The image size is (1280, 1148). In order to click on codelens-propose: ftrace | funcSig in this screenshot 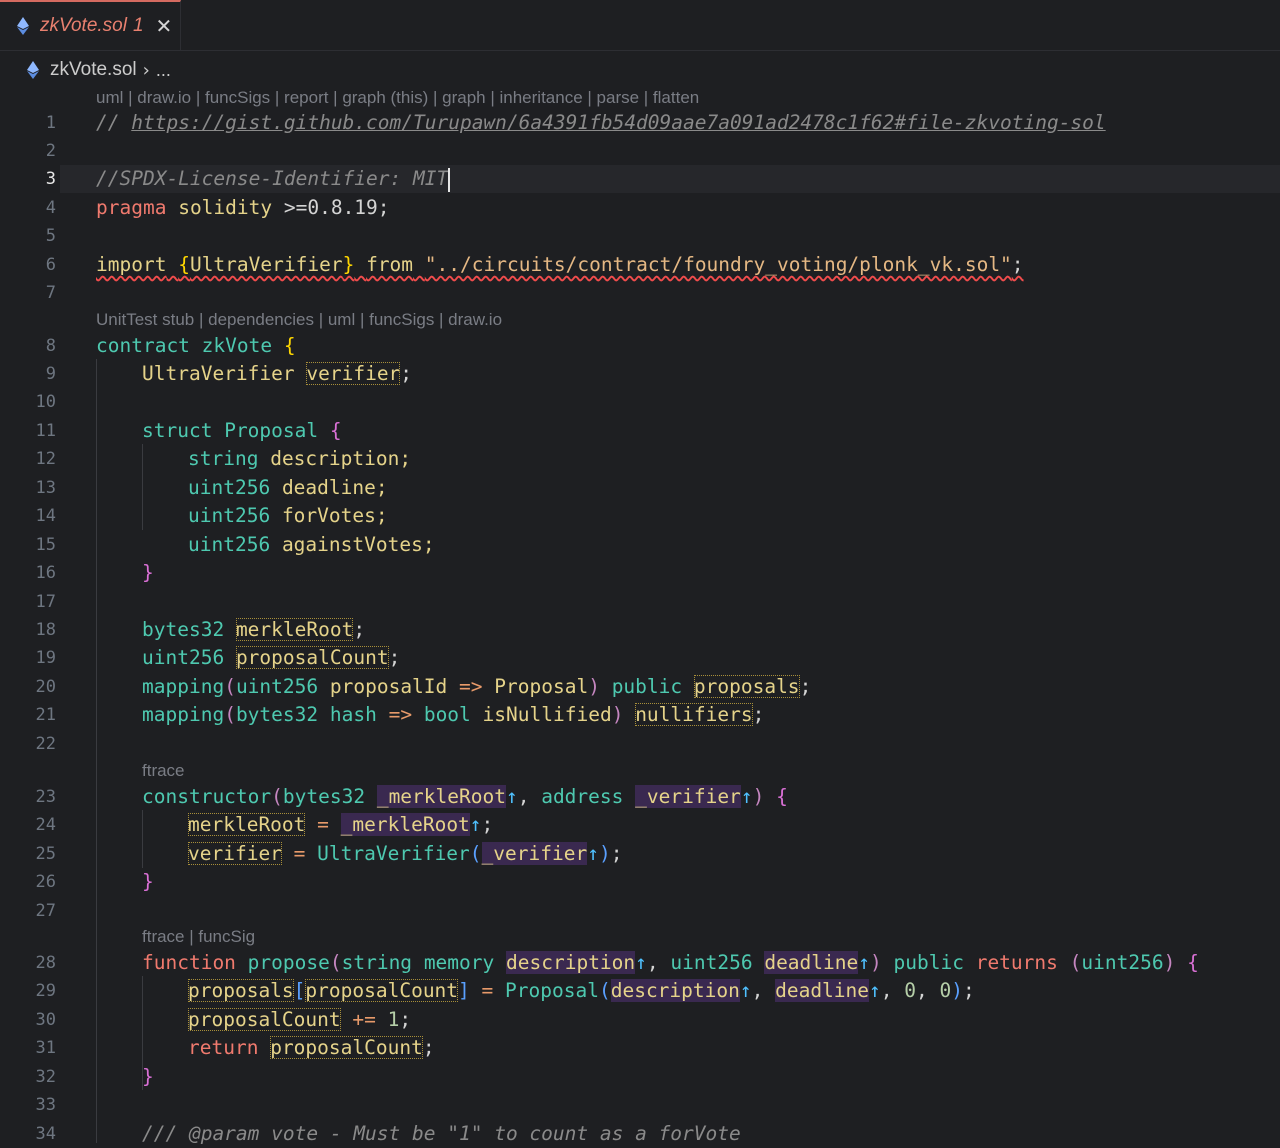, I will do `click(198, 937)`.